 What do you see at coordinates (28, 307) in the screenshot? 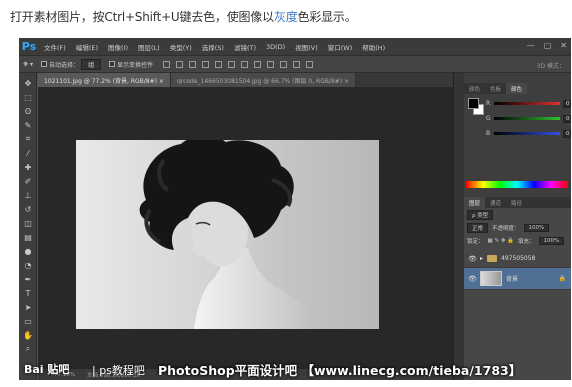
I see `path-select-tool-icon: ➤` at bounding box center [28, 307].